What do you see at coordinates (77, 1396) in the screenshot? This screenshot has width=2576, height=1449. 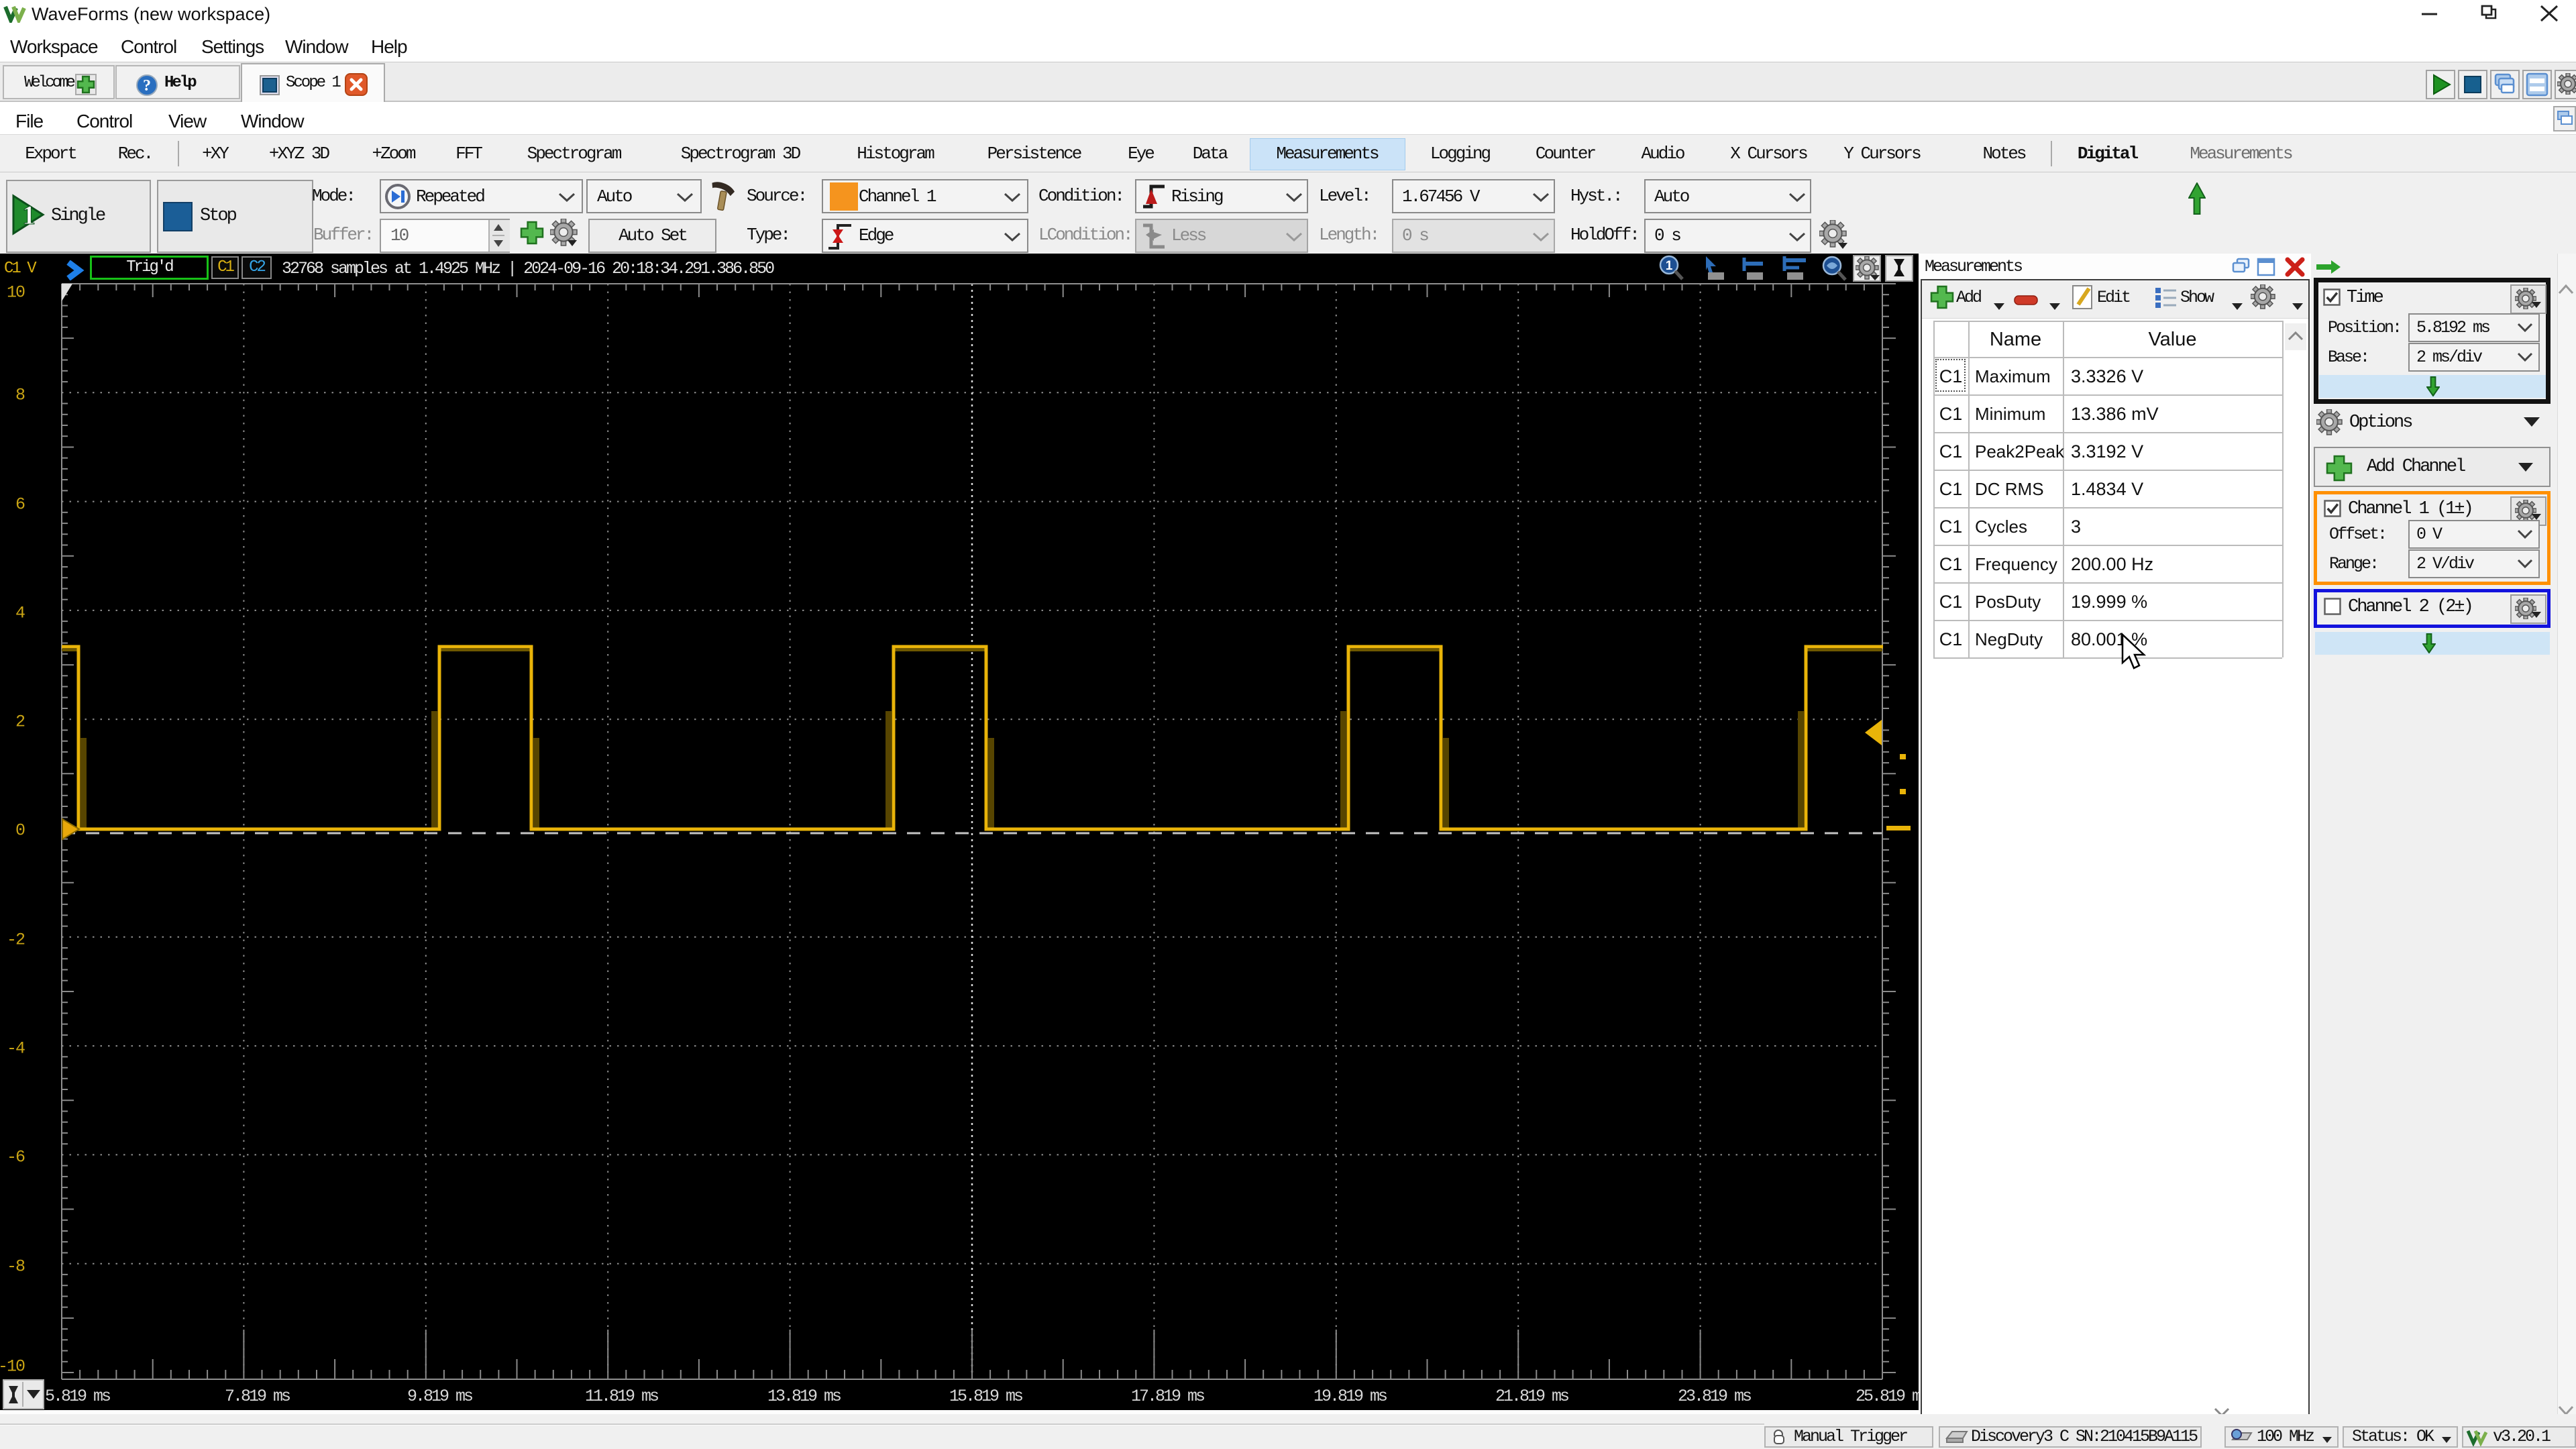 I see `svg-text: 5.819 ms` at bounding box center [77, 1396].